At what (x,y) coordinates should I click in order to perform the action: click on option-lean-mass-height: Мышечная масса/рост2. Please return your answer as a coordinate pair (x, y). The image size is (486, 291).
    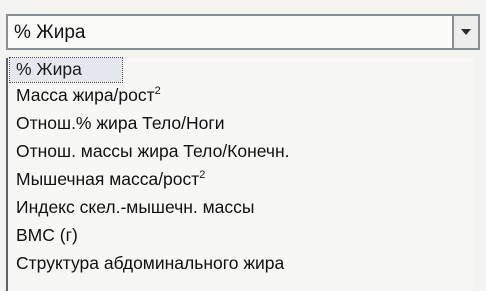
    Looking at the image, I should click on (110, 180).